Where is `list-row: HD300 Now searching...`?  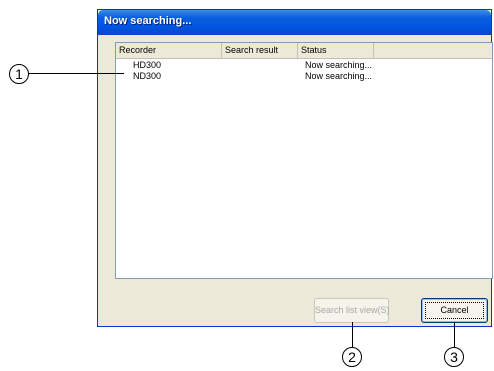
list-row: HD300 Now searching... is located at coordinates (304, 65).